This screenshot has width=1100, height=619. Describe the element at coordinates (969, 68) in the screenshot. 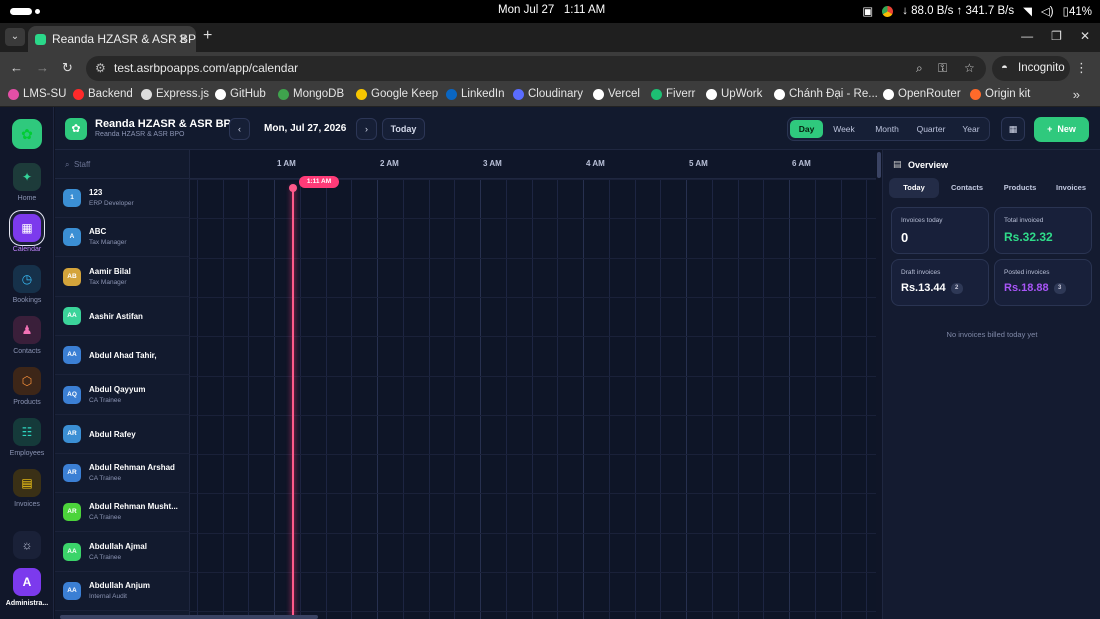

I see `bookmark-star-icon: ☆` at that location.